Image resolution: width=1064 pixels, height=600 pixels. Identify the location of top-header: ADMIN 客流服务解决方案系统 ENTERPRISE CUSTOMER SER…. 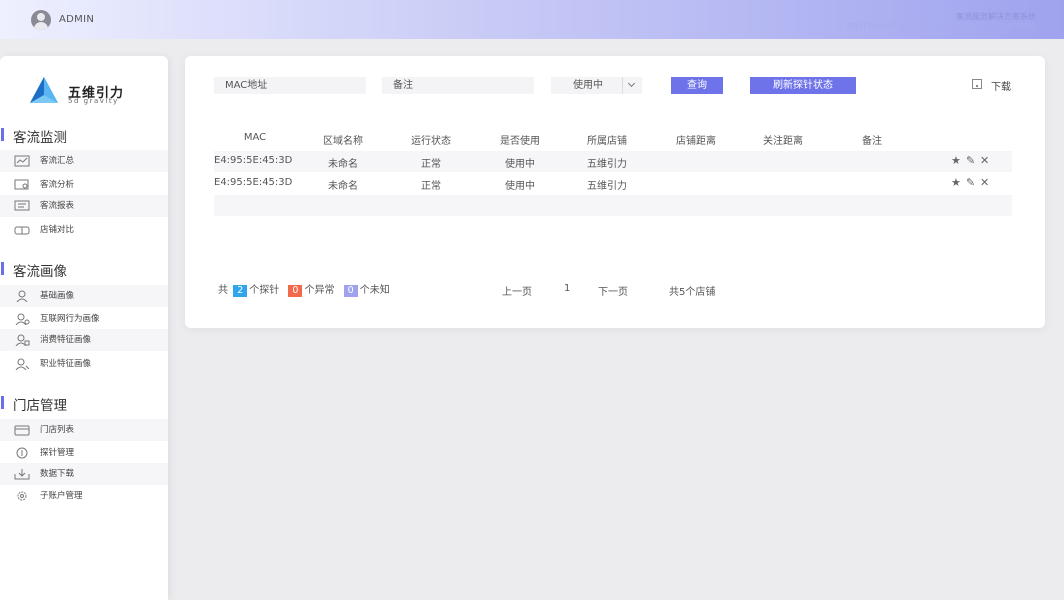
(532, 19).